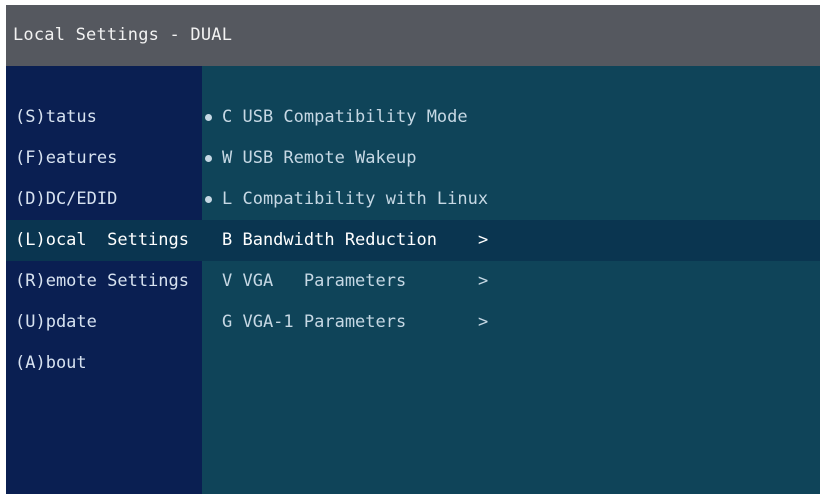  I want to click on sidebar-item-features: (F)eatures, so click(104, 158).